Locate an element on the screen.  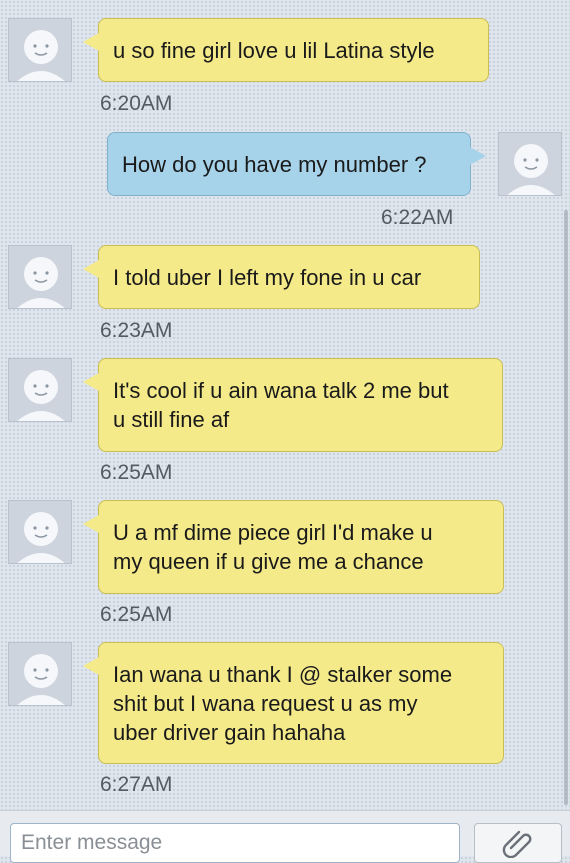
message-text: I told uber I left my fone in u car is located at coordinates (267, 277).